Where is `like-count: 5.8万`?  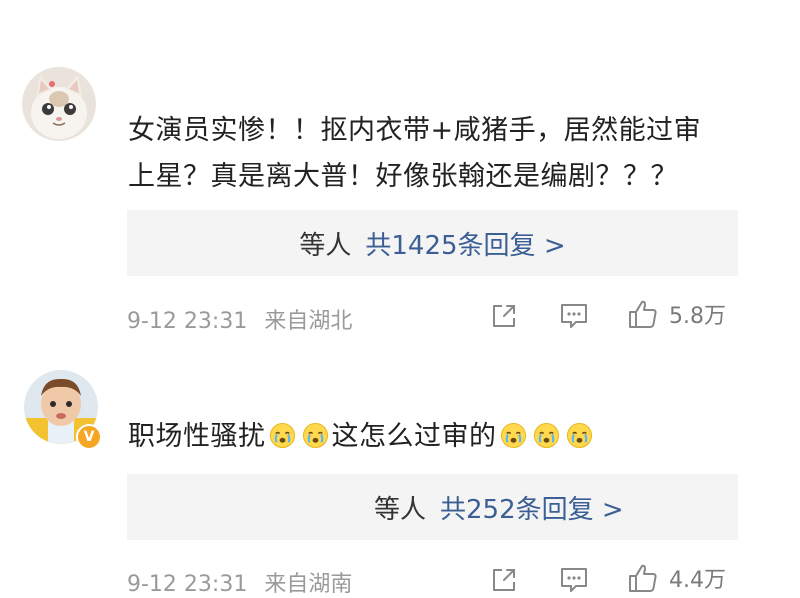
like-count: 5.8万 is located at coordinates (697, 316).